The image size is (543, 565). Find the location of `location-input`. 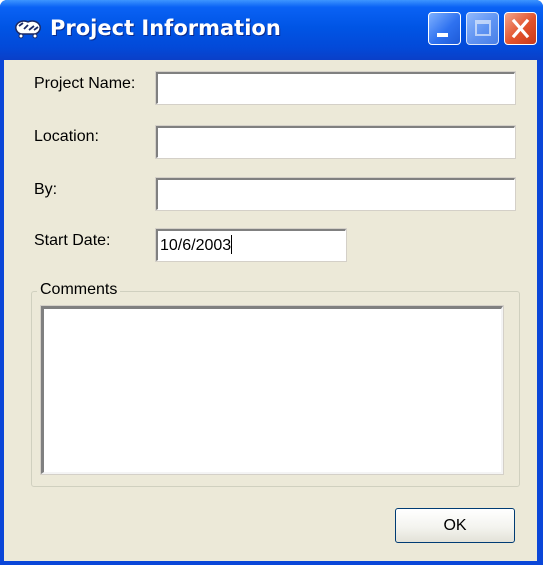

location-input is located at coordinates (335, 142).